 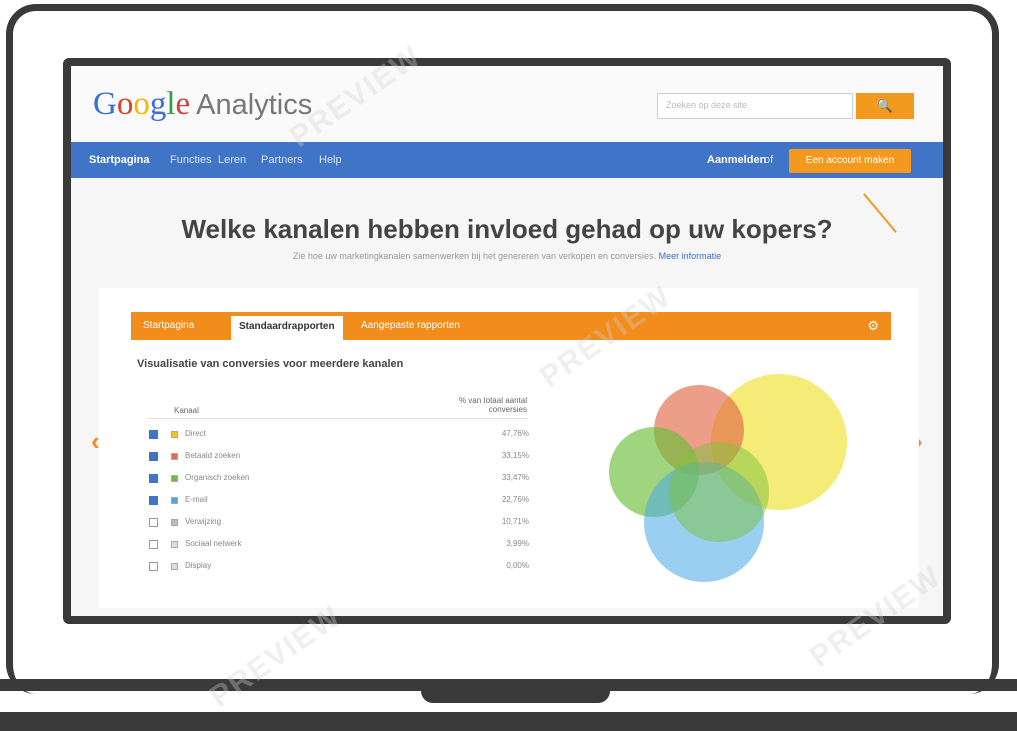 What do you see at coordinates (769, 160) in the screenshot?
I see `signin-separator: of` at bounding box center [769, 160].